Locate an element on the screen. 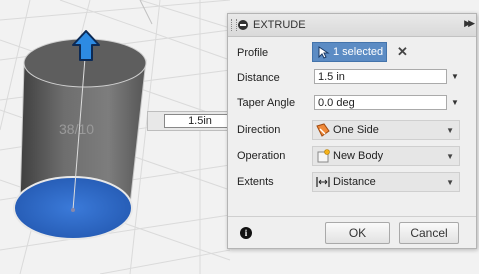 This screenshot has width=479, height=274. operation-label: Operation is located at coordinates (261, 156).